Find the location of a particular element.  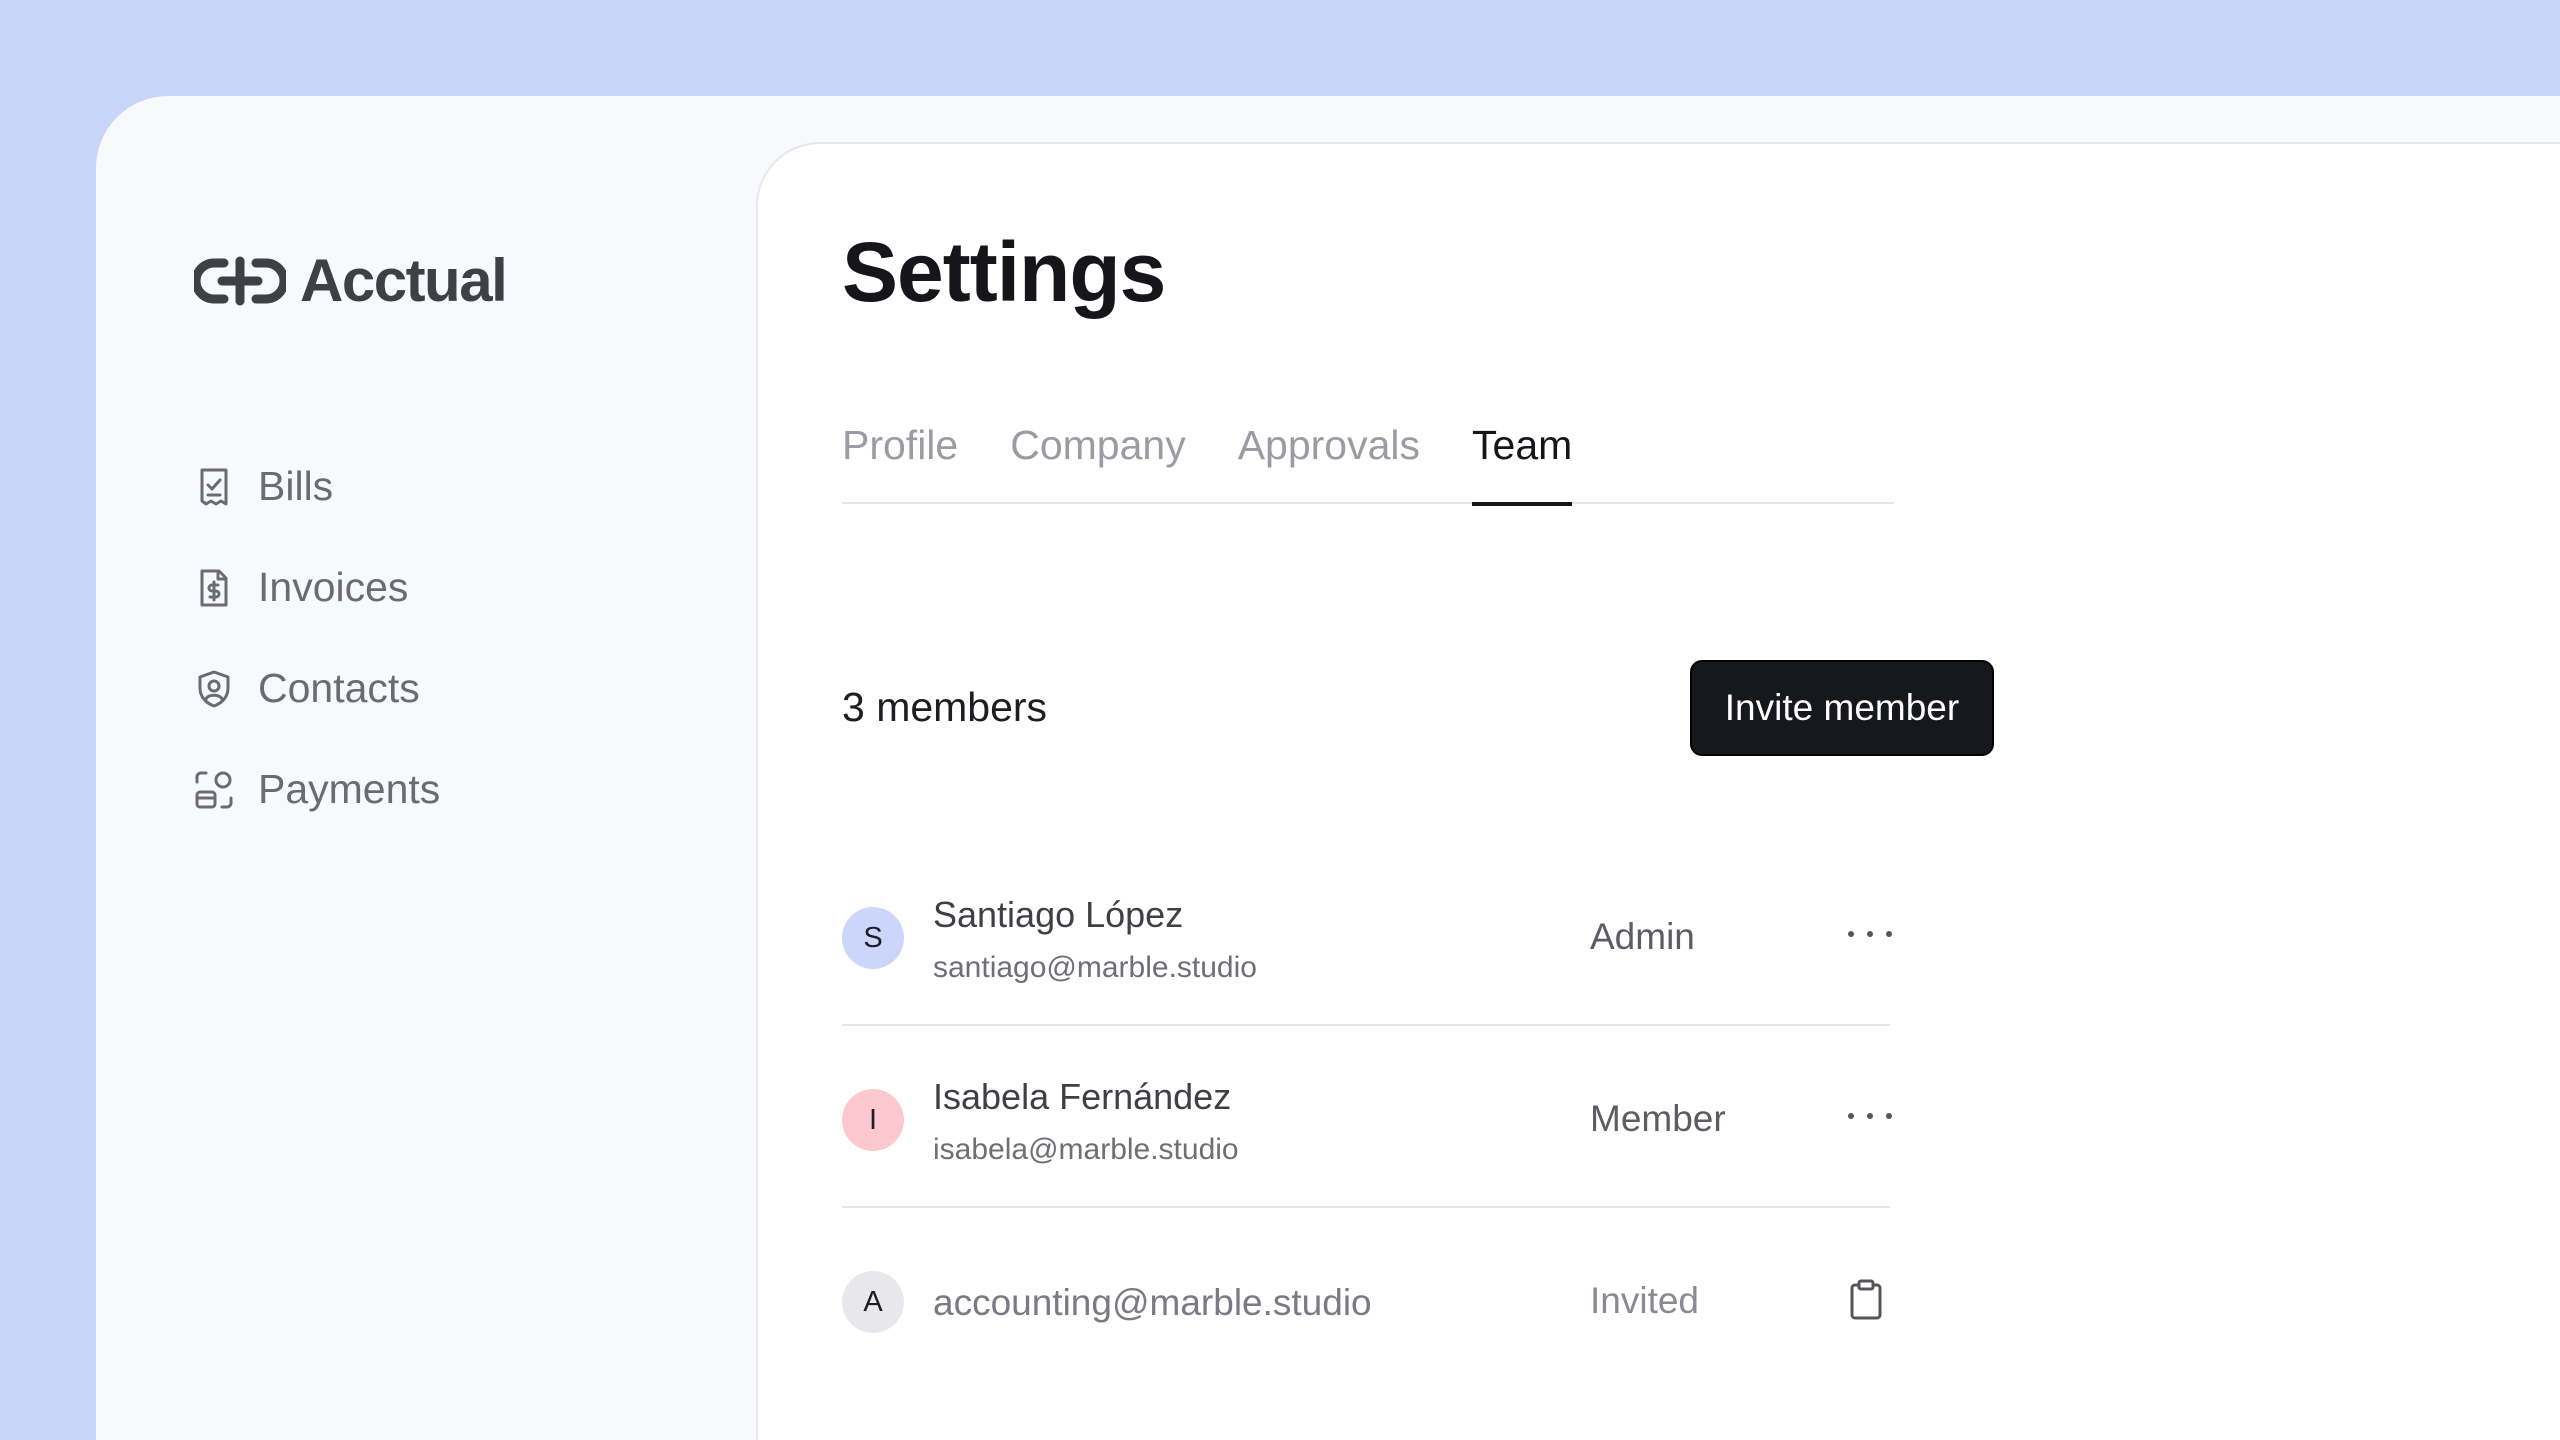

table-row: A accounting@marble.studio Invited is located at coordinates (1366, 1299).